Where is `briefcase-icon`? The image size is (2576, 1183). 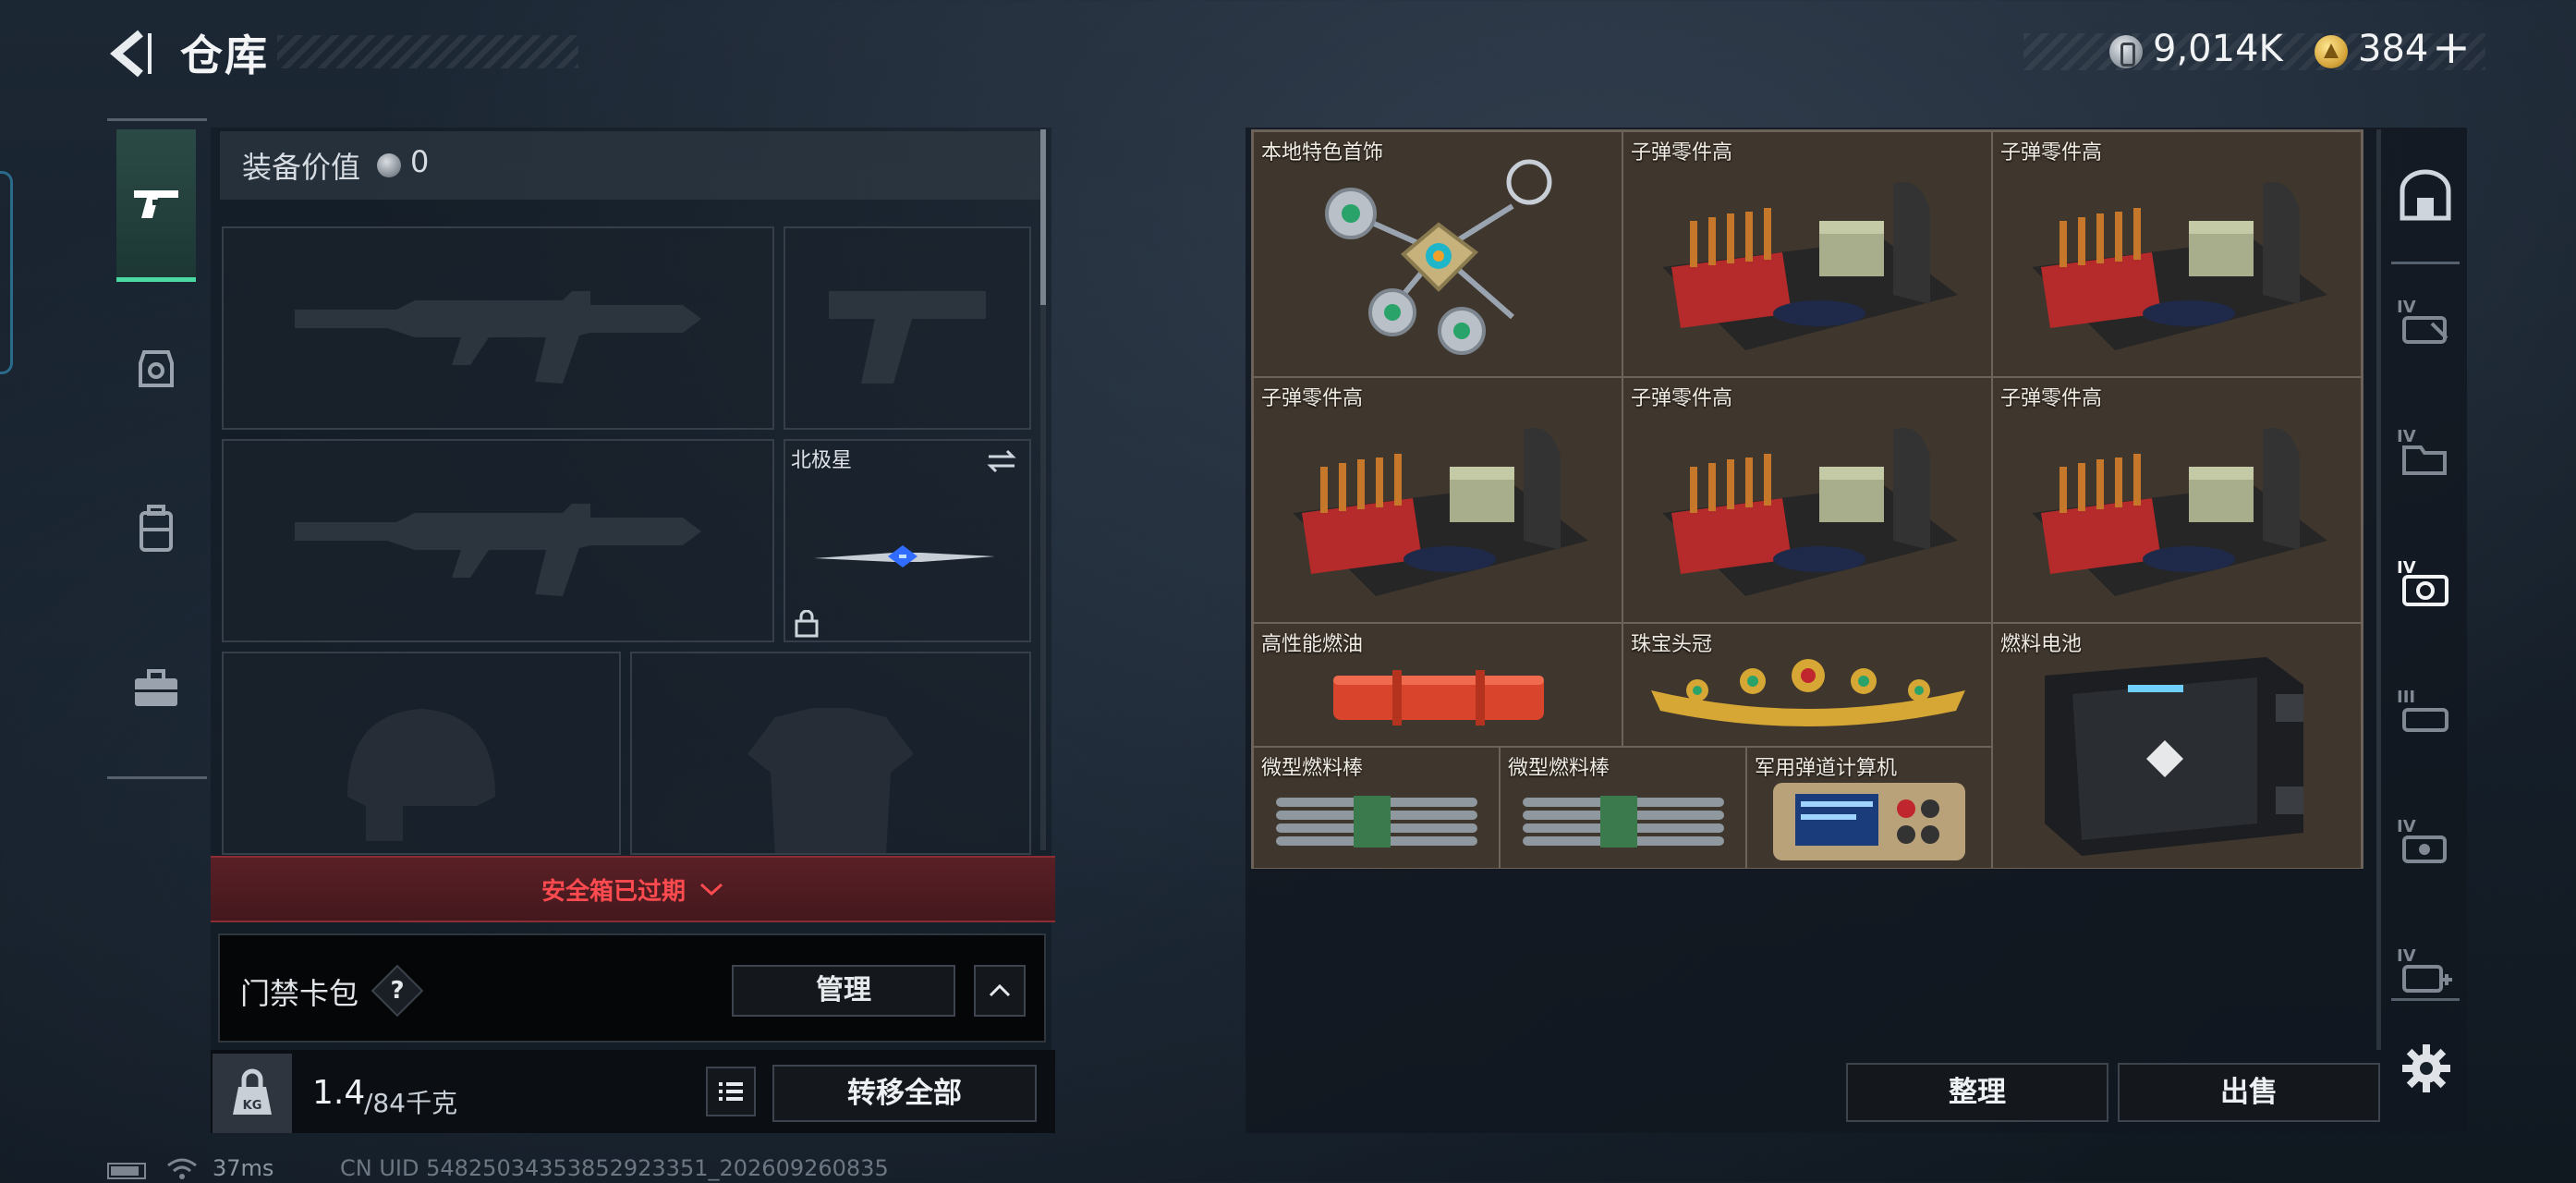
briefcase-icon is located at coordinates (156, 687).